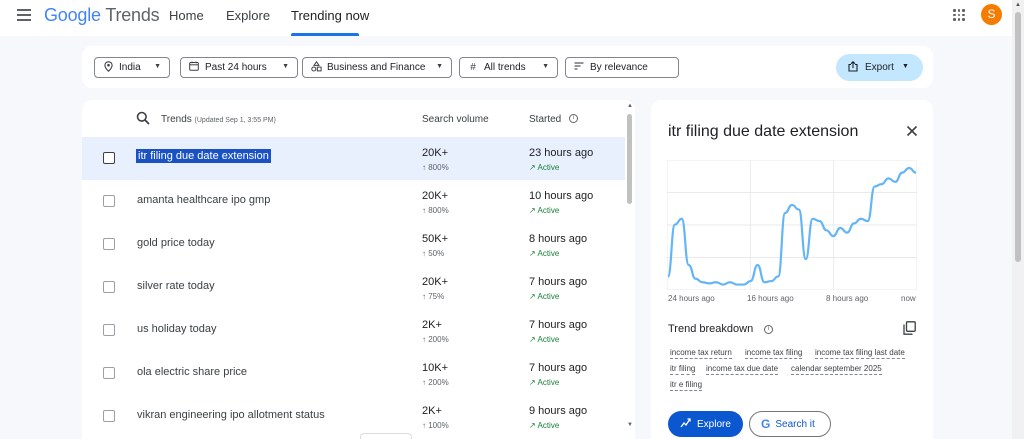 This screenshot has height=439, width=1024. Describe the element at coordinates (435, 368) in the screenshot. I see `search-volume: 10K+` at that location.